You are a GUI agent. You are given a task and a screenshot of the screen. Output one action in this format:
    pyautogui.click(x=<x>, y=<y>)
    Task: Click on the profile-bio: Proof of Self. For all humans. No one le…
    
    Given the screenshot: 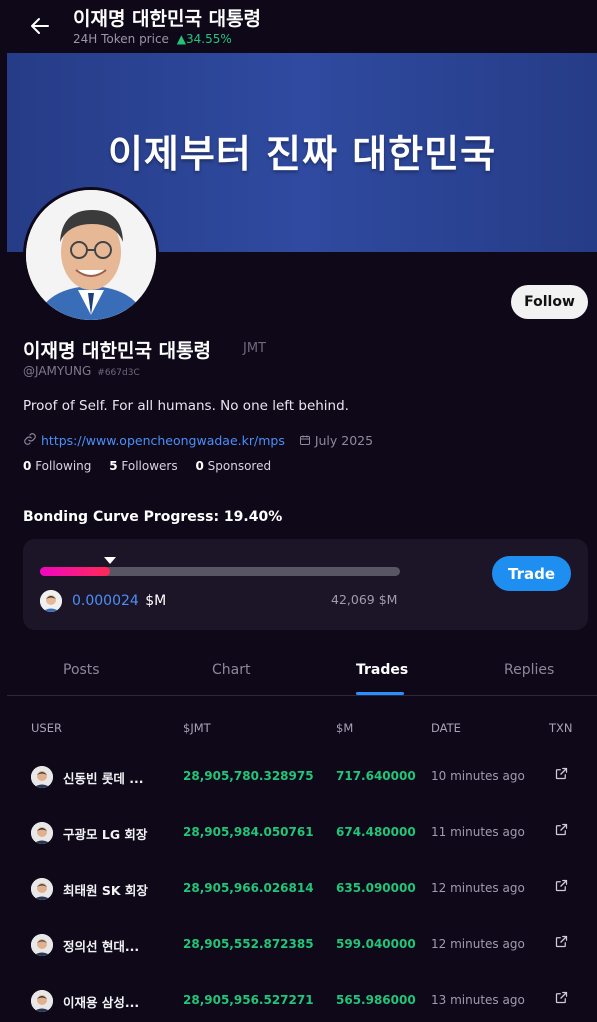 What is the action you would take?
    pyautogui.click(x=186, y=406)
    